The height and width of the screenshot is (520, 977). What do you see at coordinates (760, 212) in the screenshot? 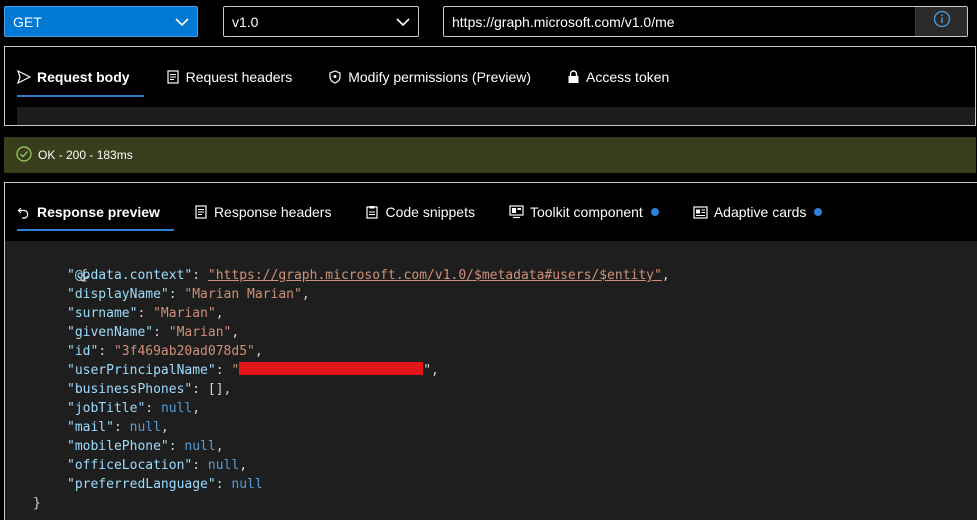
I see `tab-label: Adaptive cards` at bounding box center [760, 212].